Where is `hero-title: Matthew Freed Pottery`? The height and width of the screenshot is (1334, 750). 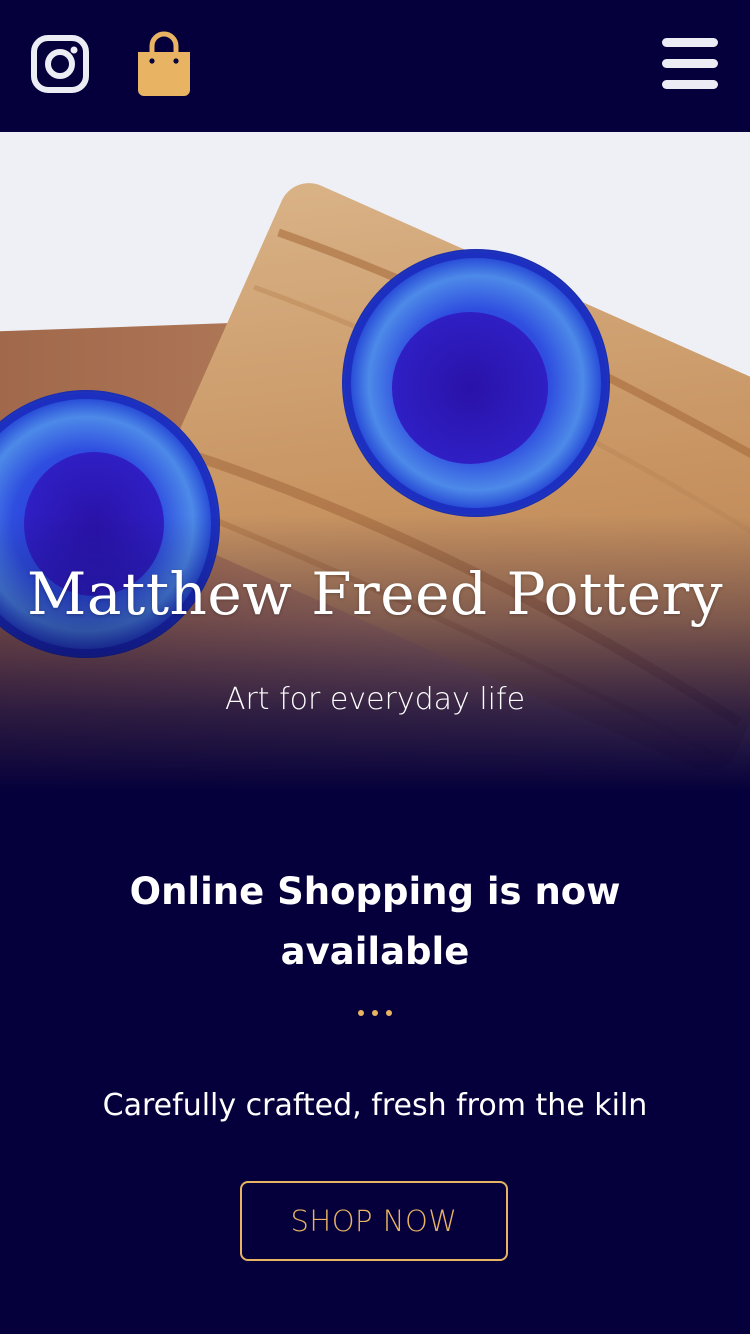
hero-title: Matthew Freed Pottery is located at coordinates (375, 594).